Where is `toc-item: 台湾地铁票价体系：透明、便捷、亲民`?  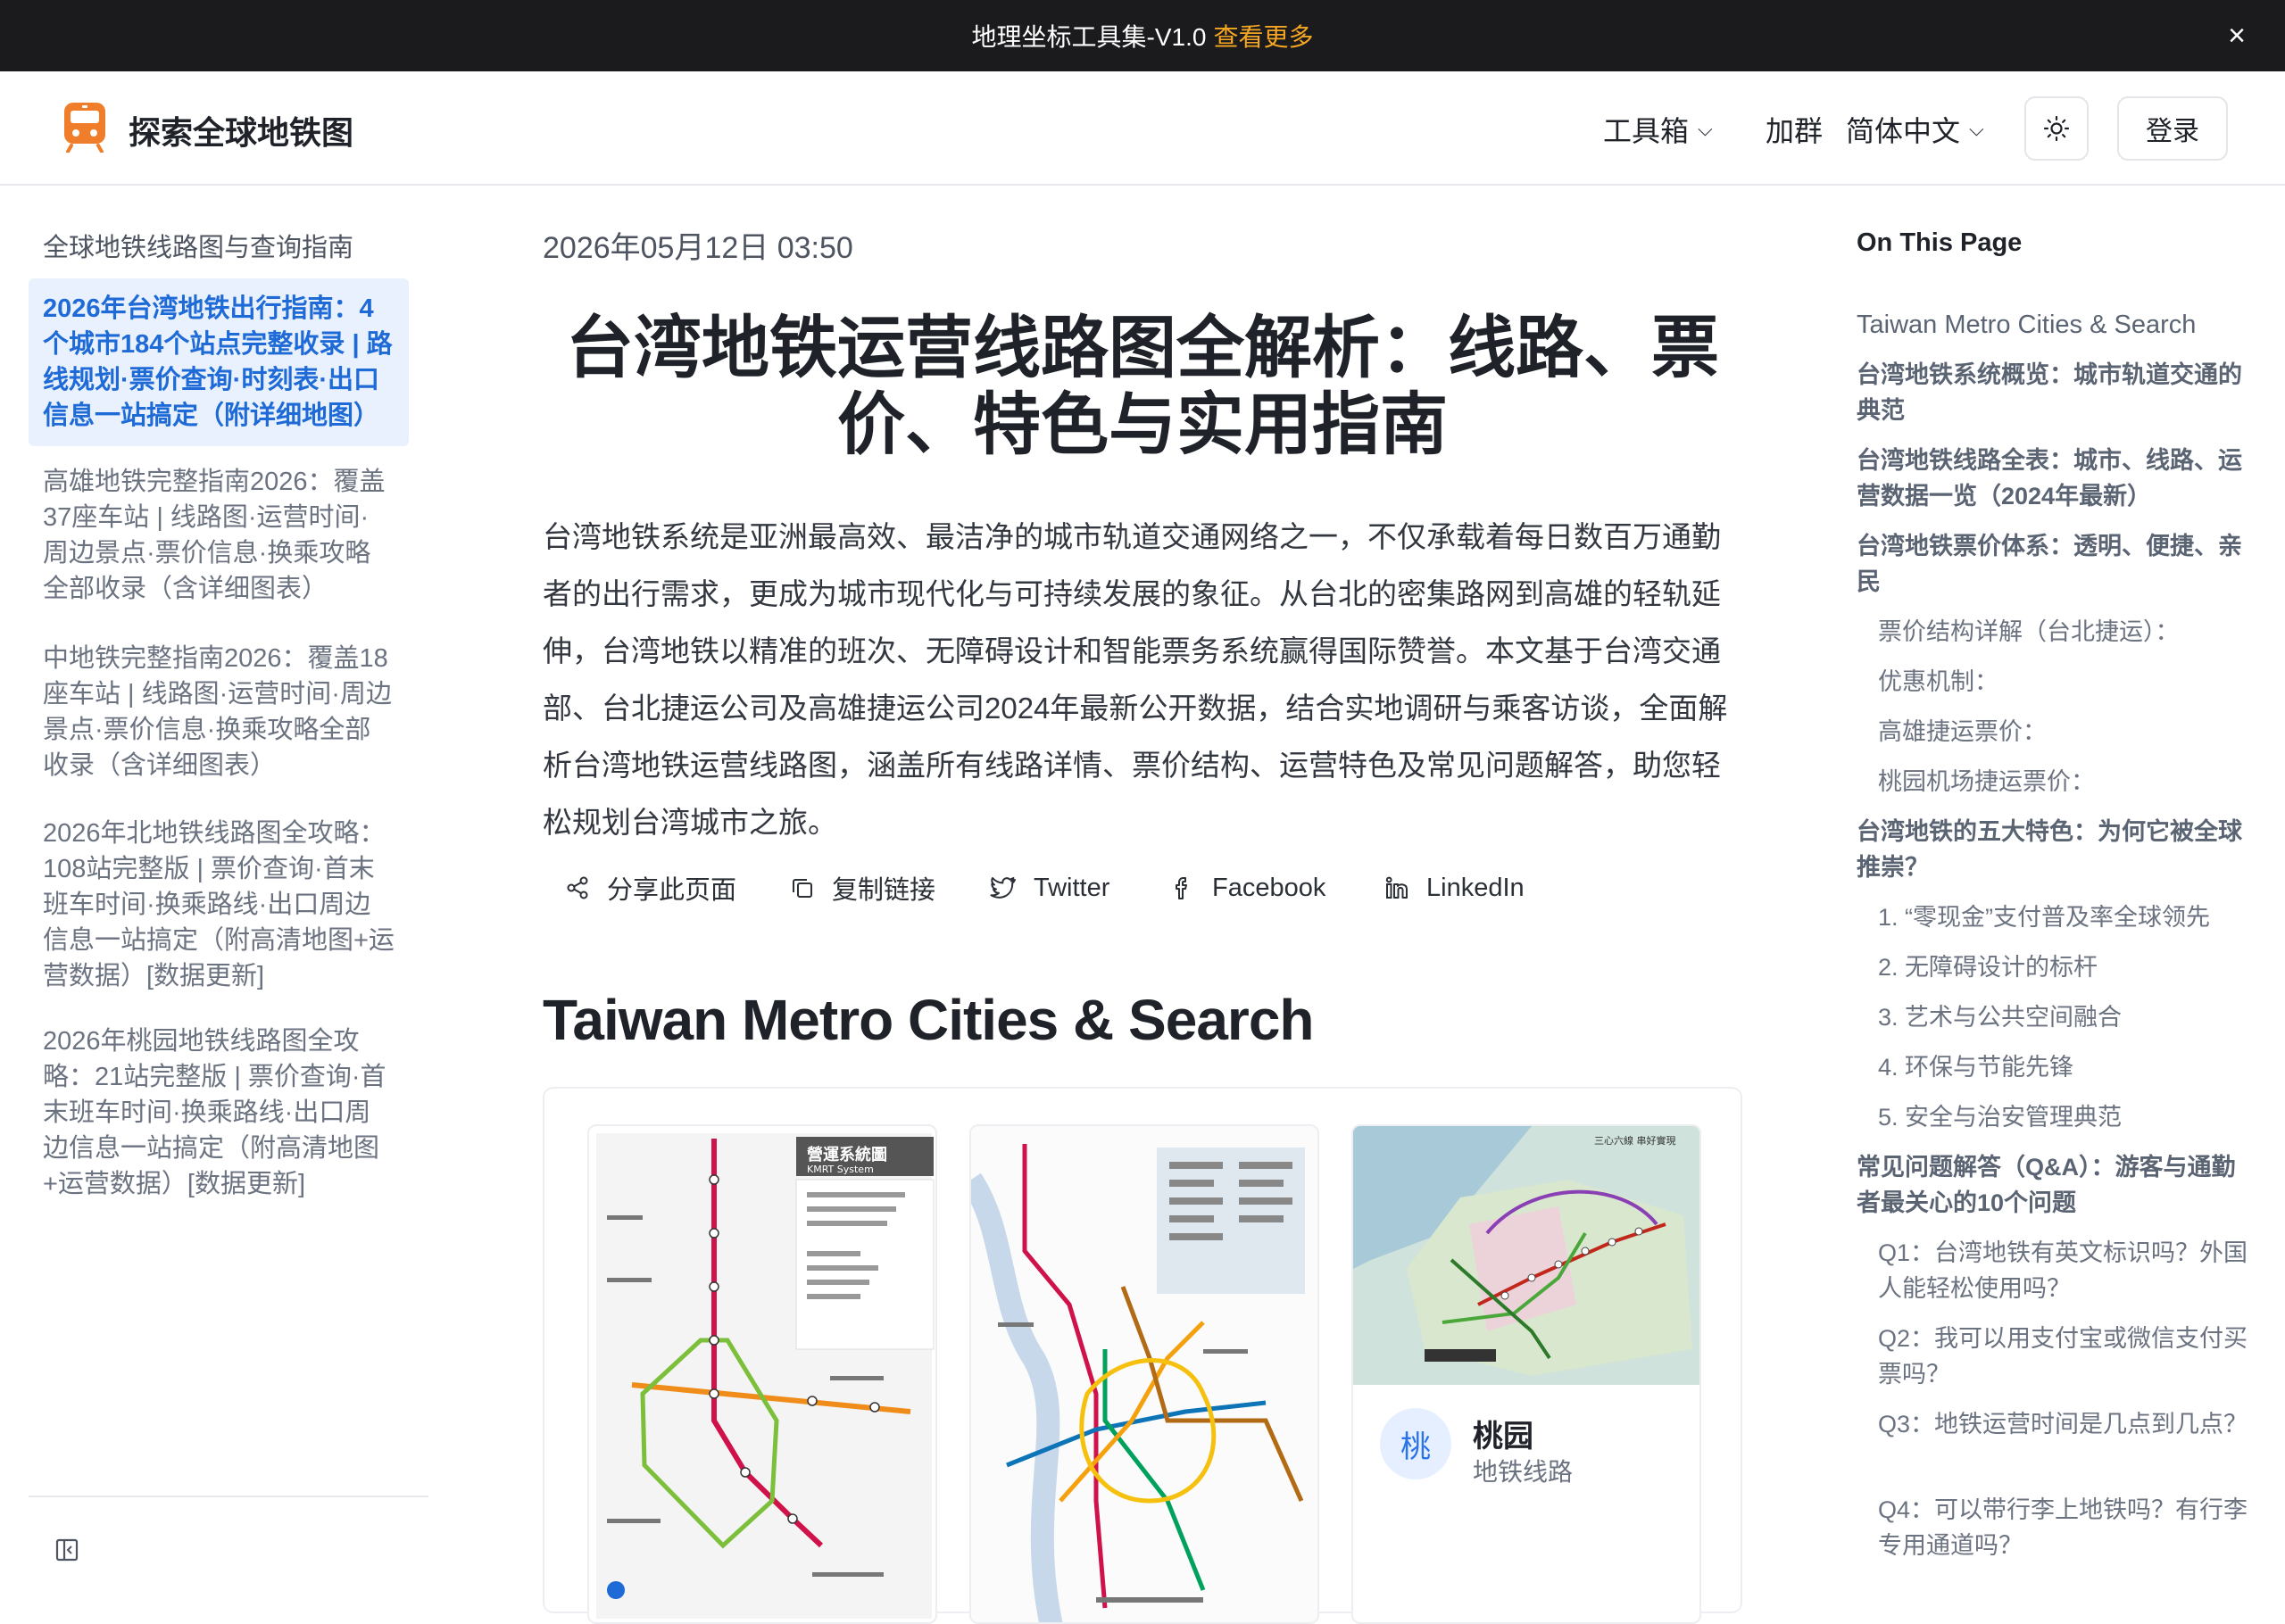
toc-item: 台湾地铁票价体系：透明、便捷、亲民 is located at coordinates (2053, 564).